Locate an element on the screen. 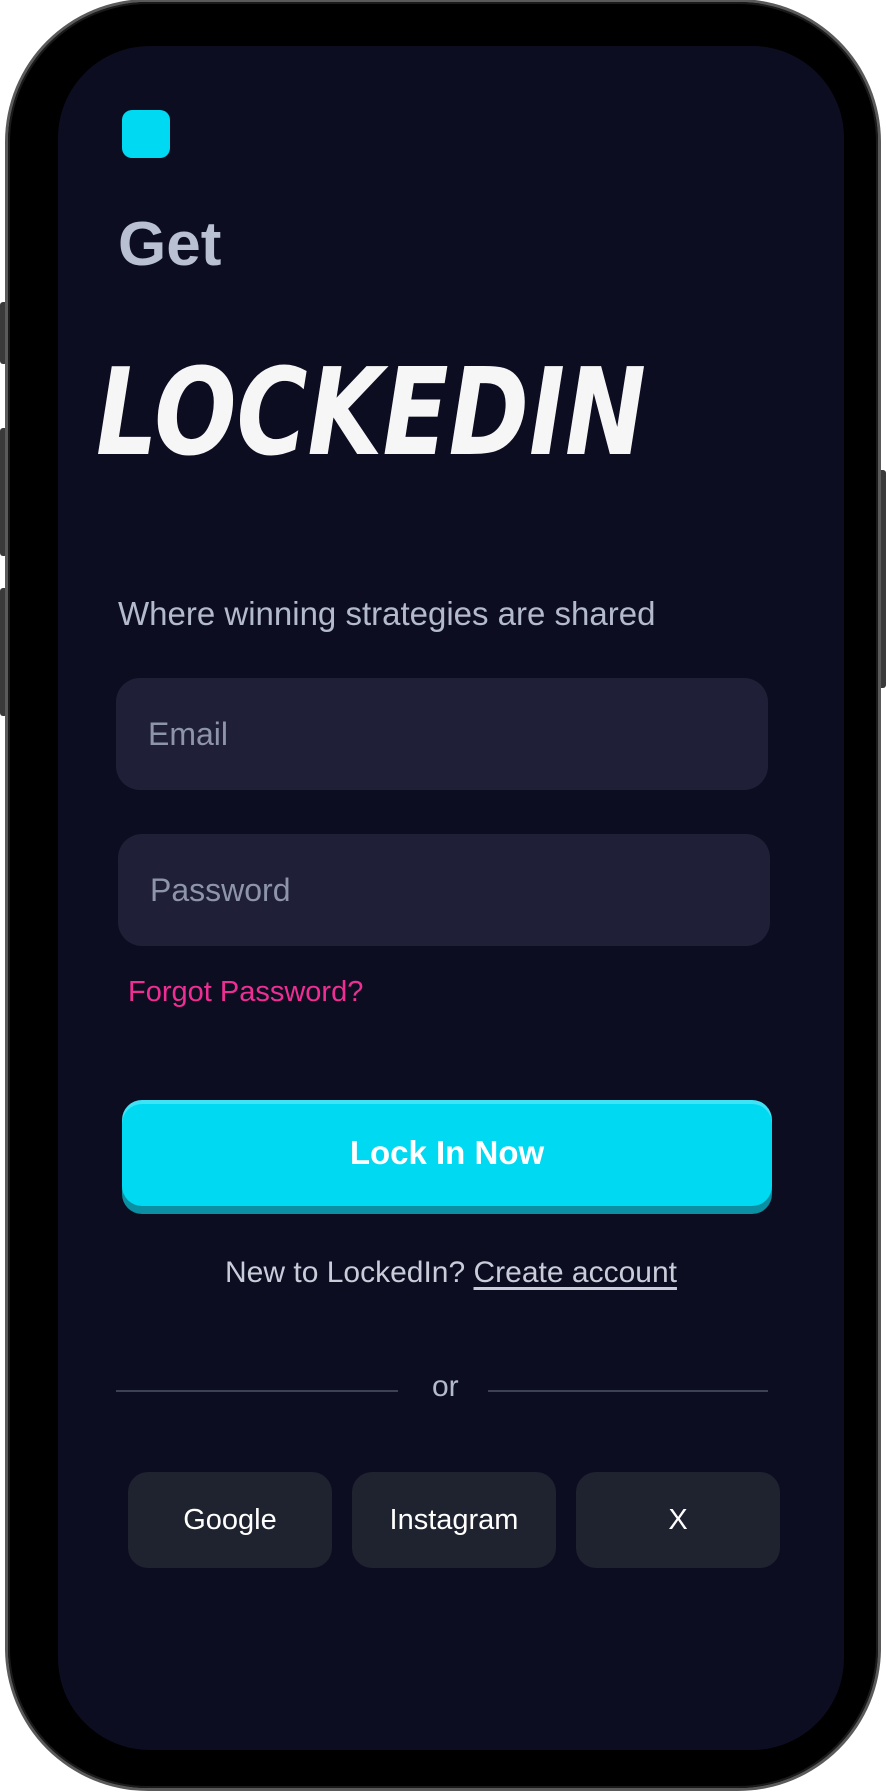 This screenshot has width=886, height=1792. tagline: Where winning strategies are shared is located at coordinates (387, 613).